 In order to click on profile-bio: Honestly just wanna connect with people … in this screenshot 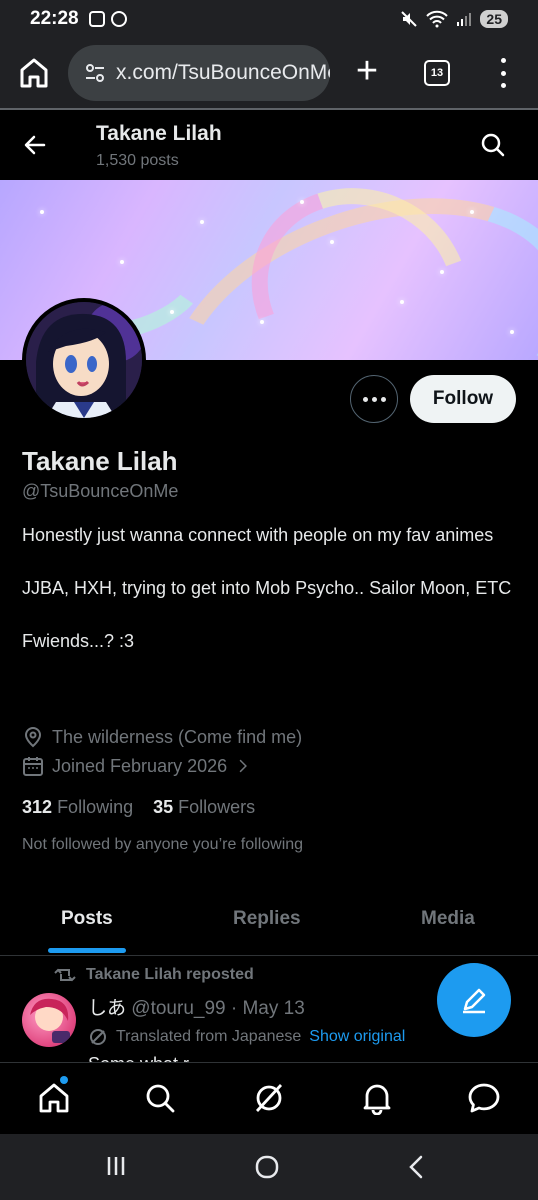, I will do `click(272, 588)`.